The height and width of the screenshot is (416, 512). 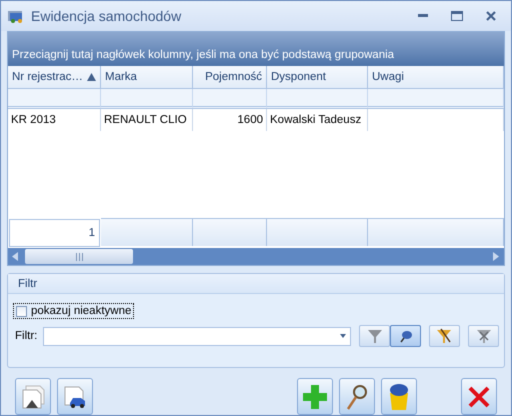 I want to click on window-title: Ewidencja samochodów, so click(x=106, y=16).